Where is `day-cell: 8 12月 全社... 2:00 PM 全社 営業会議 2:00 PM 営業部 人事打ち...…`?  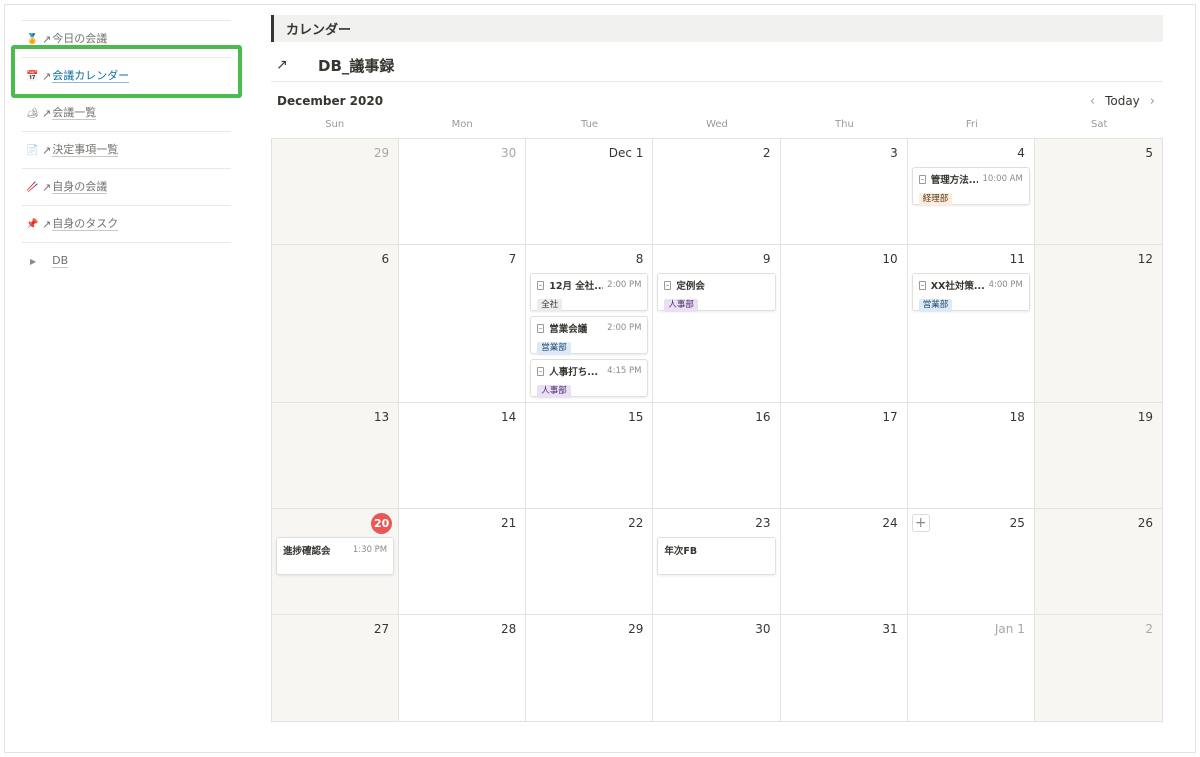 day-cell: 8 12月 全社... 2:00 PM 全社 営業会議 2:00 PM 営業部 人事打ち...… is located at coordinates (590, 324).